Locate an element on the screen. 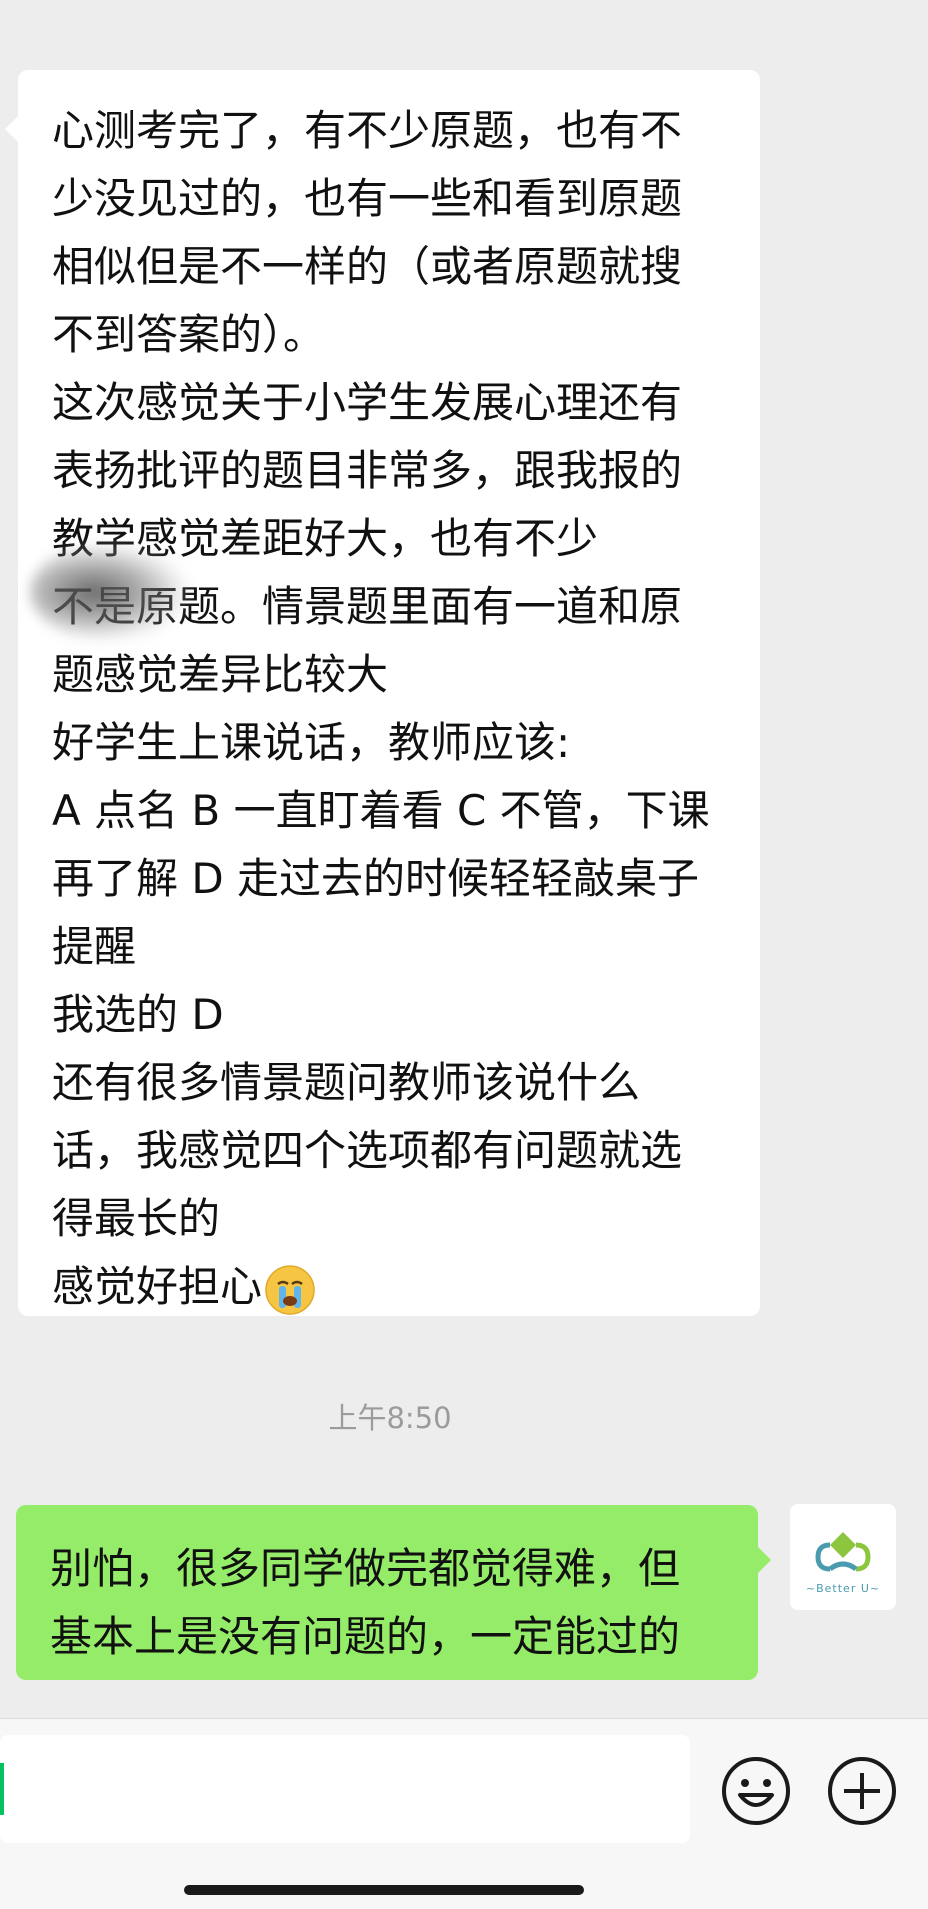 The image size is (928, 1909). message-line: 基本上是没有问题的，一定能过的 is located at coordinates (365, 1636).